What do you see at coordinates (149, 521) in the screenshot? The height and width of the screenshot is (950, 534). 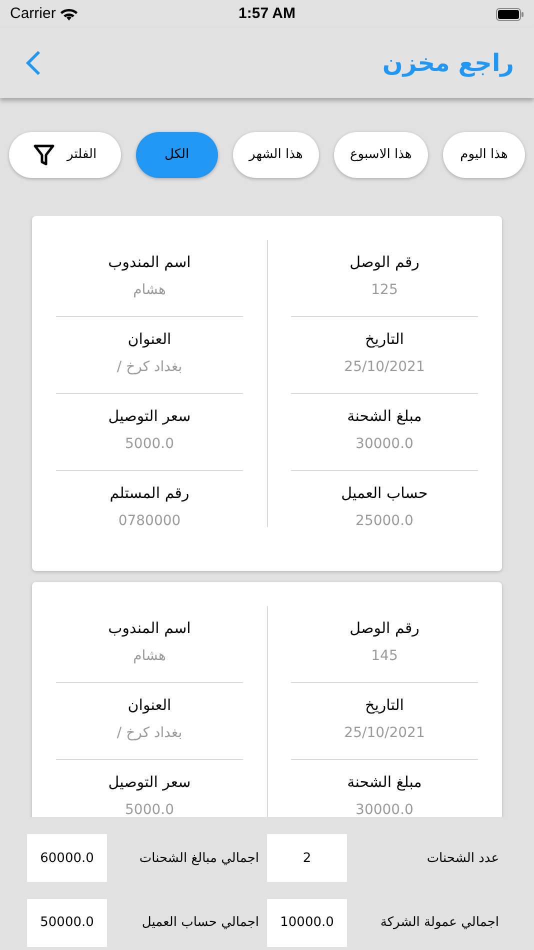 I see `field-value: 0780000` at bounding box center [149, 521].